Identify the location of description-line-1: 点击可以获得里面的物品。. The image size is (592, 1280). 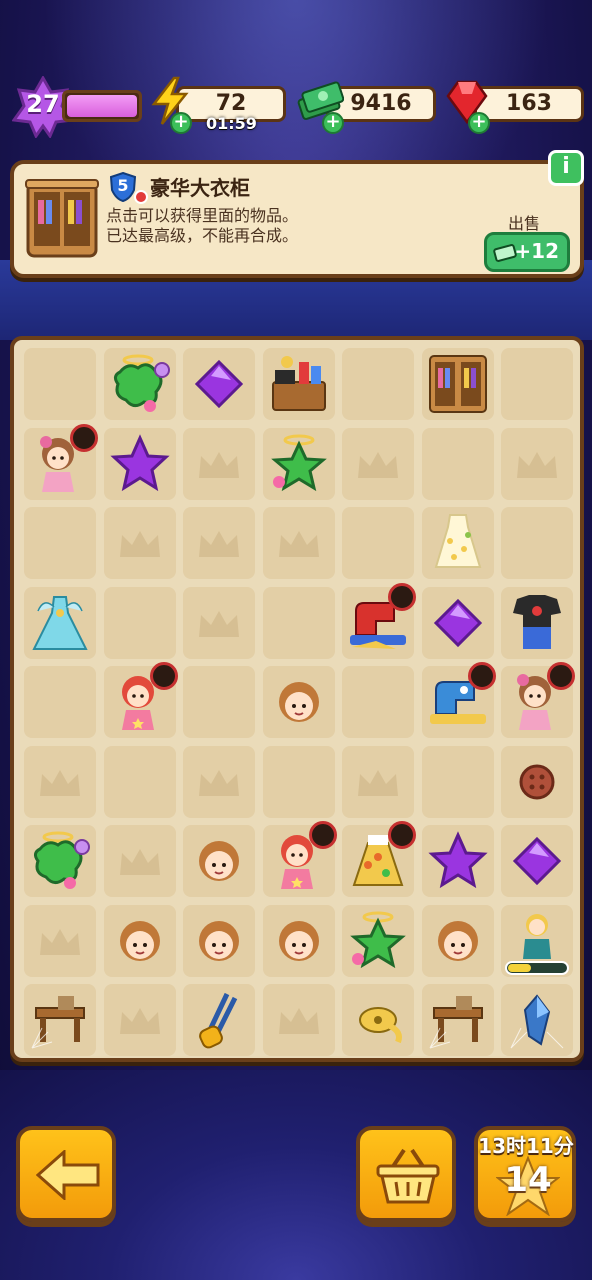
(202, 215).